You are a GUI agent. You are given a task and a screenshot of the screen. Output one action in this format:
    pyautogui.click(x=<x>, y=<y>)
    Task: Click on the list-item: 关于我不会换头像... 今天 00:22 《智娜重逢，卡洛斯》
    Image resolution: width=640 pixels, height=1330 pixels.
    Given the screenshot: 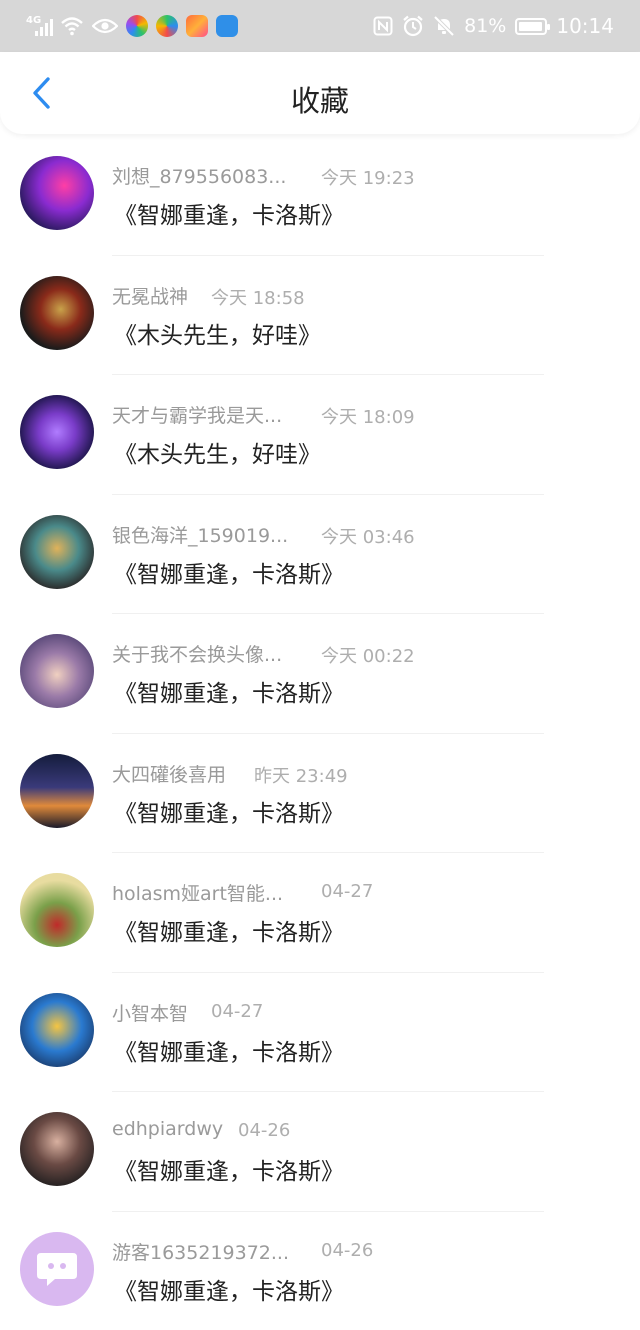 What is the action you would take?
    pyautogui.click(x=320, y=674)
    